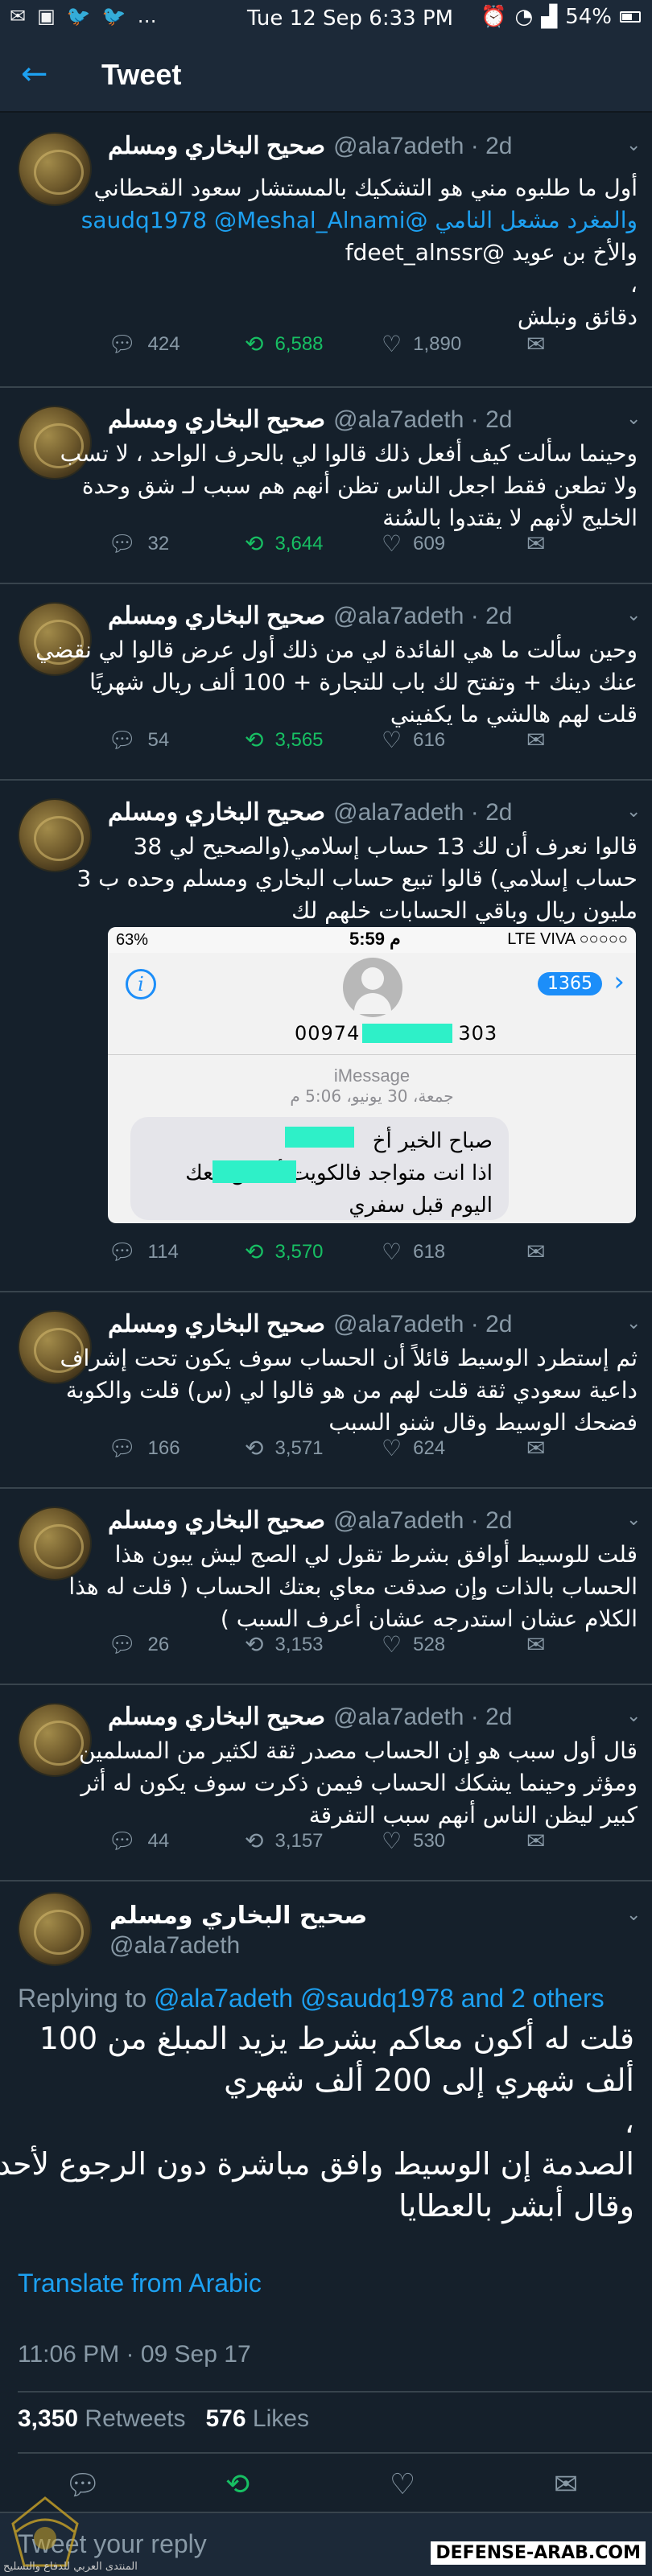 Image resolution: width=652 pixels, height=2576 pixels. Describe the element at coordinates (284, 1645) in the screenshot. I see `retweet-button: ⟲ 3,153` at that location.